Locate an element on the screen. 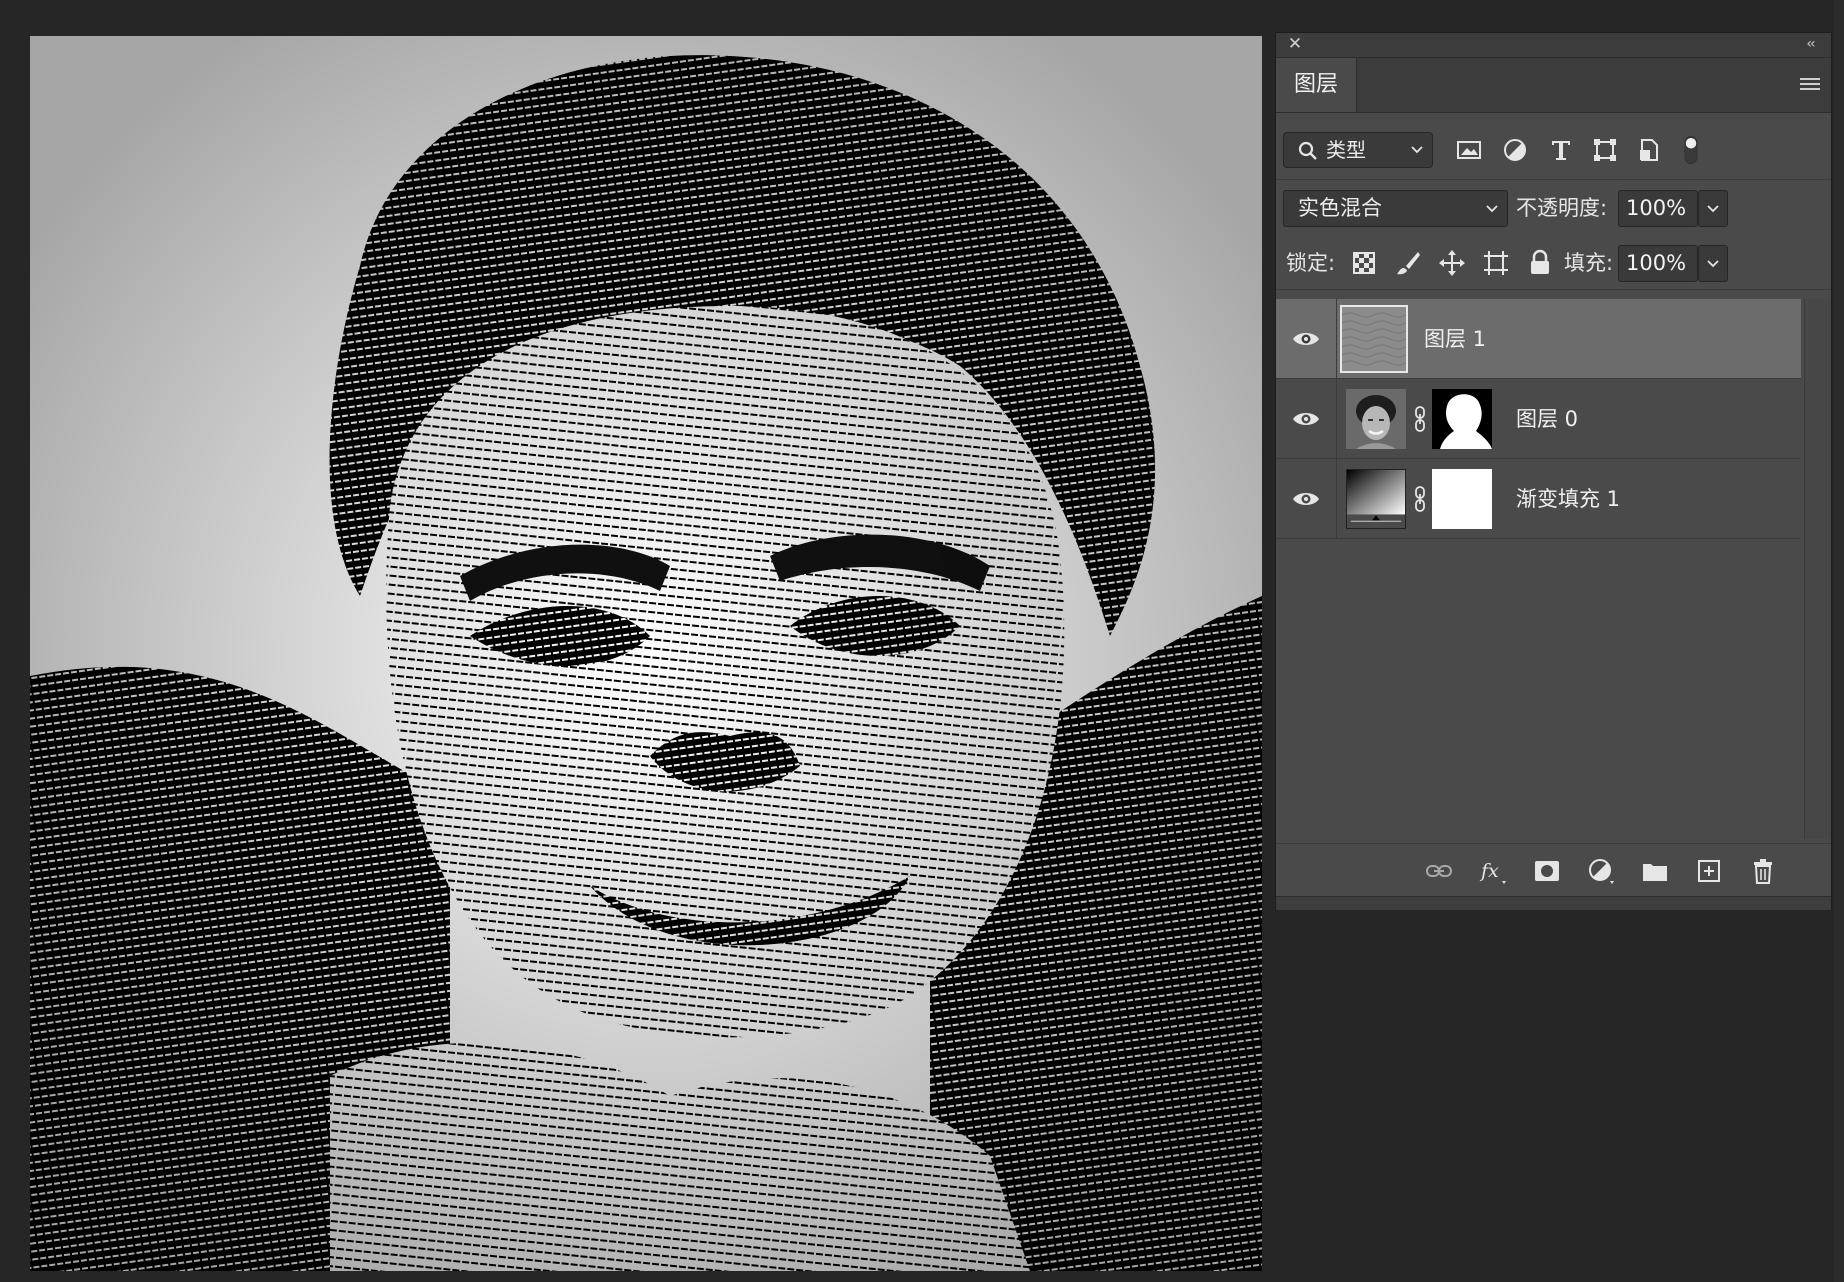  layer-name: 渐变填充 1 is located at coordinates (1568, 499).